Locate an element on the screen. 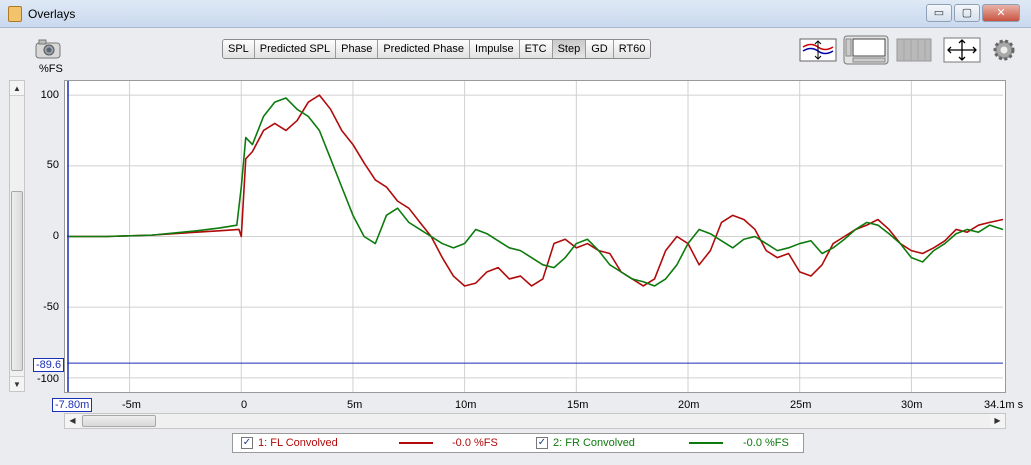  horizontal-scroll-thumb is located at coordinates (119, 421).